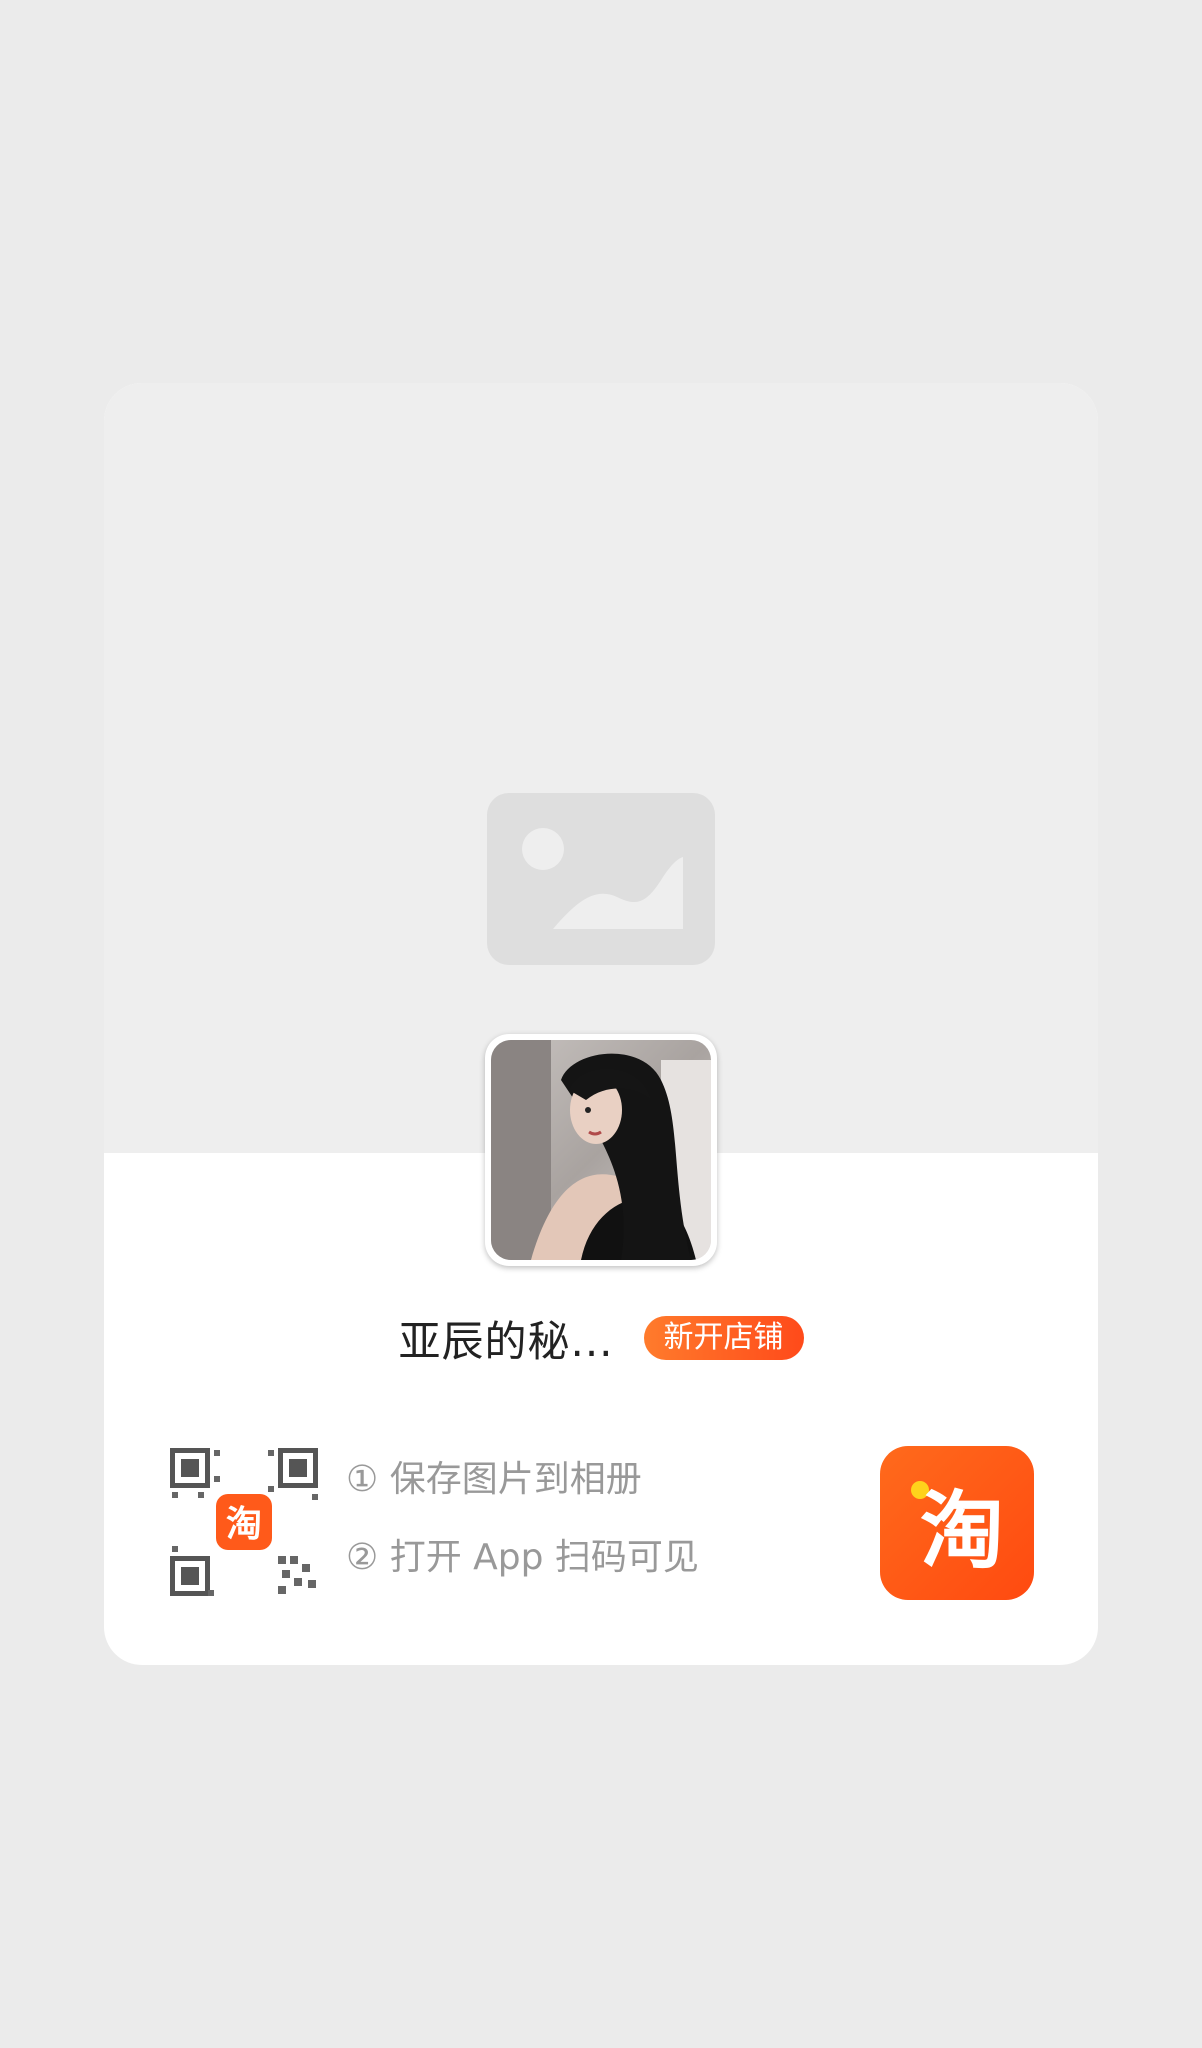 This screenshot has height=2048, width=1202. What do you see at coordinates (522, 1557) in the screenshot?
I see `instruction-step-2: ② 打开 App 扫码可见` at bounding box center [522, 1557].